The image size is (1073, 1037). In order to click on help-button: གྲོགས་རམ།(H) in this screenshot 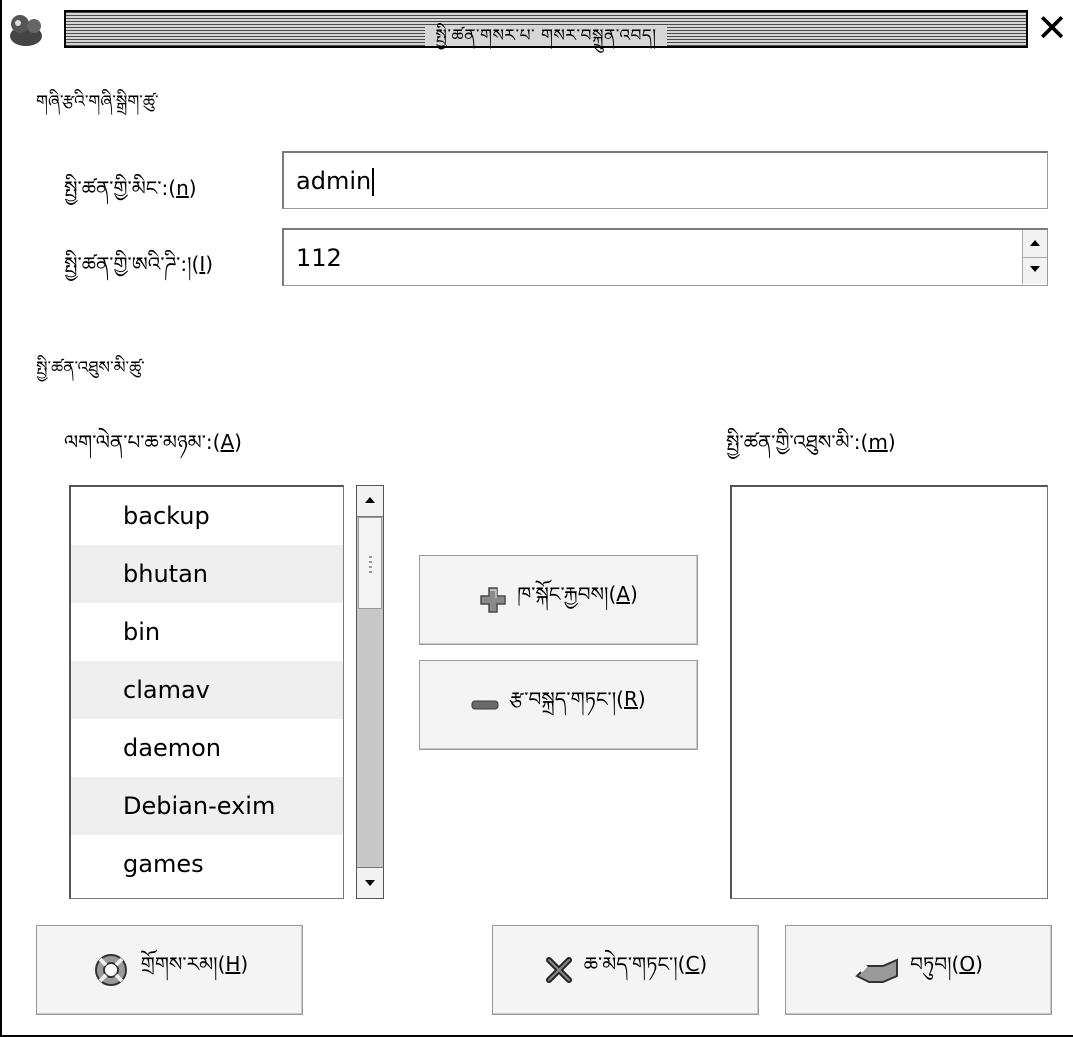, I will do `click(169, 970)`.